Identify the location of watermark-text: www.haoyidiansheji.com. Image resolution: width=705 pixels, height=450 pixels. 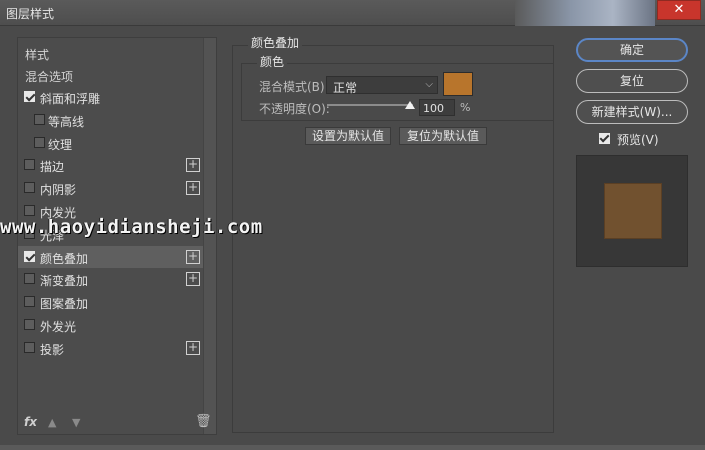
(131, 227).